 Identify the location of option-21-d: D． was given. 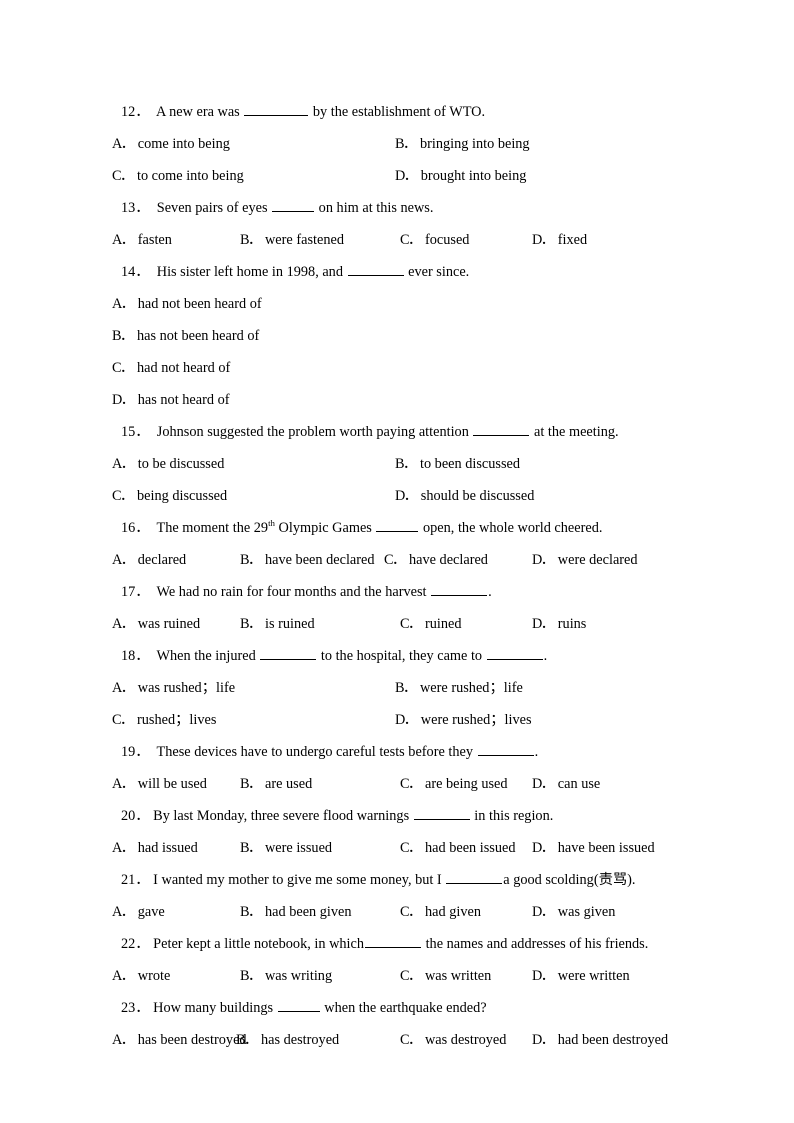
(573, 912).